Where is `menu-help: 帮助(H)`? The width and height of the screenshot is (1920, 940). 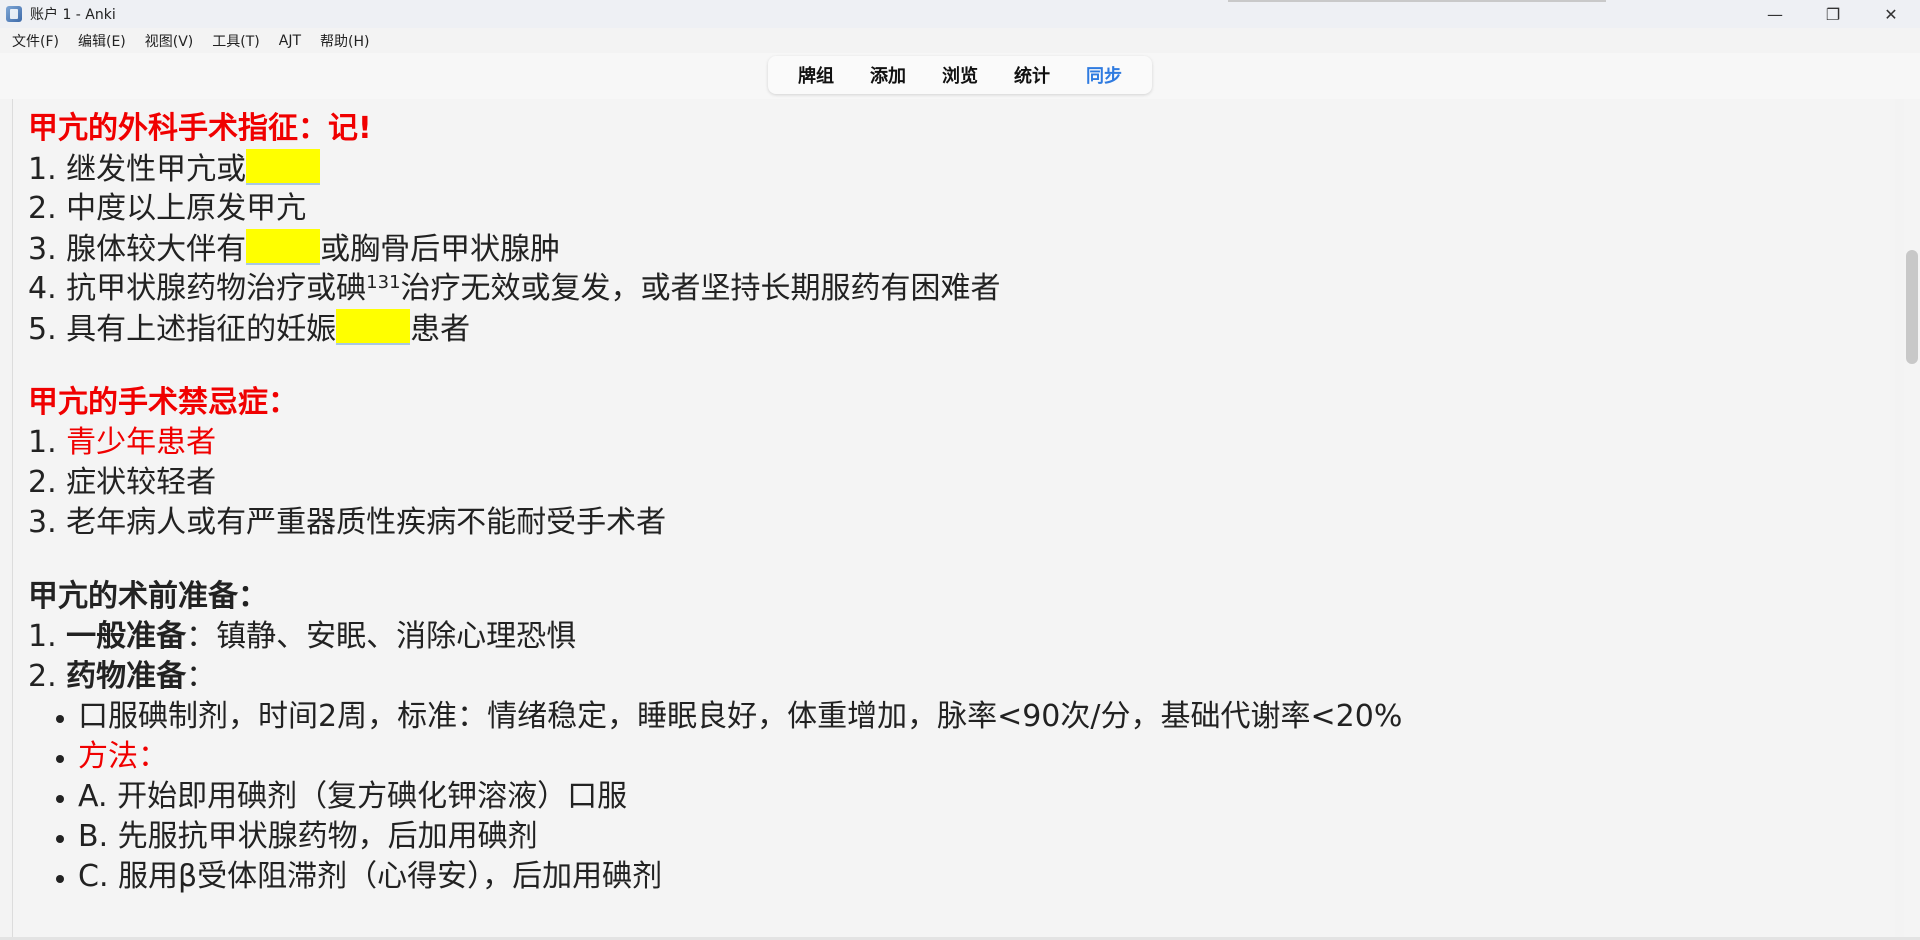 menu-help: 帮助(H) is located at coordinates (345, 41).